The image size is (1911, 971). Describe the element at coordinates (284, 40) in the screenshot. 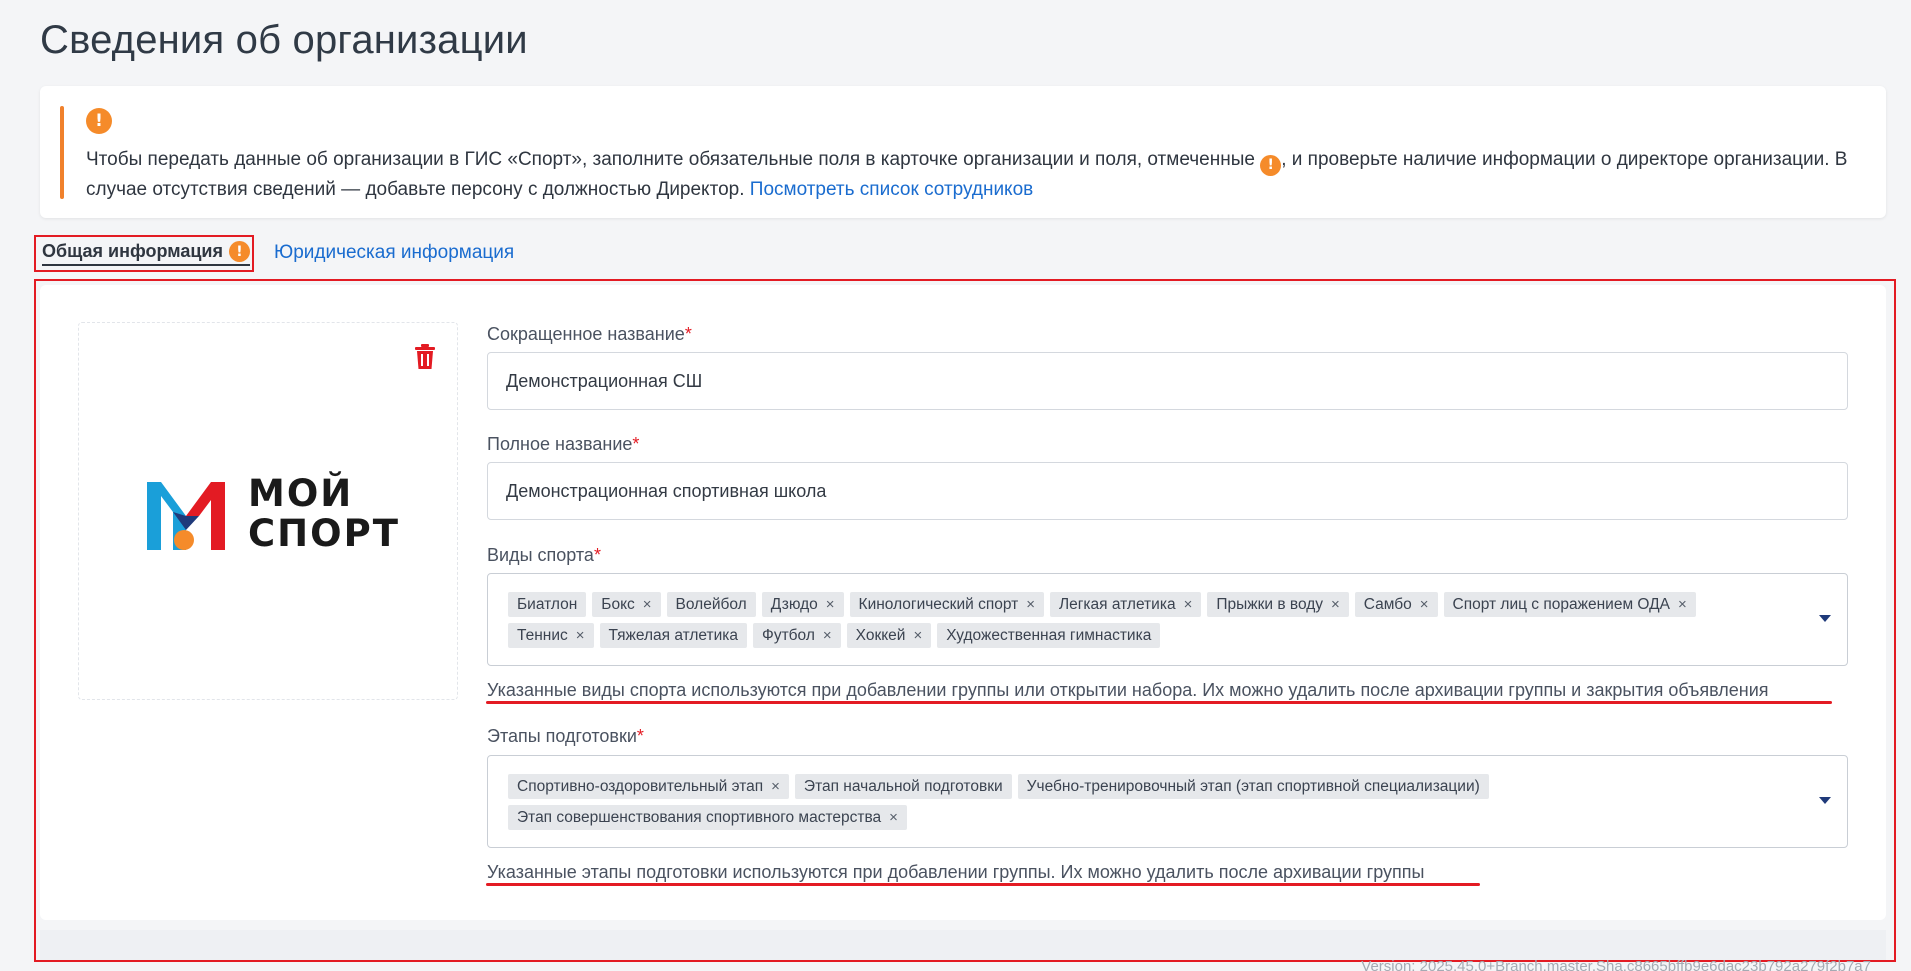

I see `page-title: Сведения об организации` at that location.